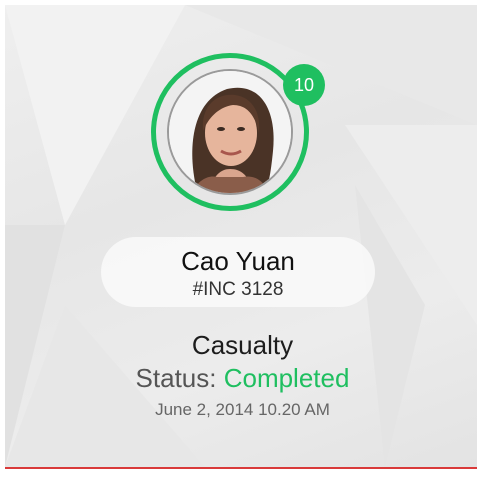  What do you see at coordinates (179, 378) in the screenshot?
I see `status-label: Status:` at bounding box center [179, 378].